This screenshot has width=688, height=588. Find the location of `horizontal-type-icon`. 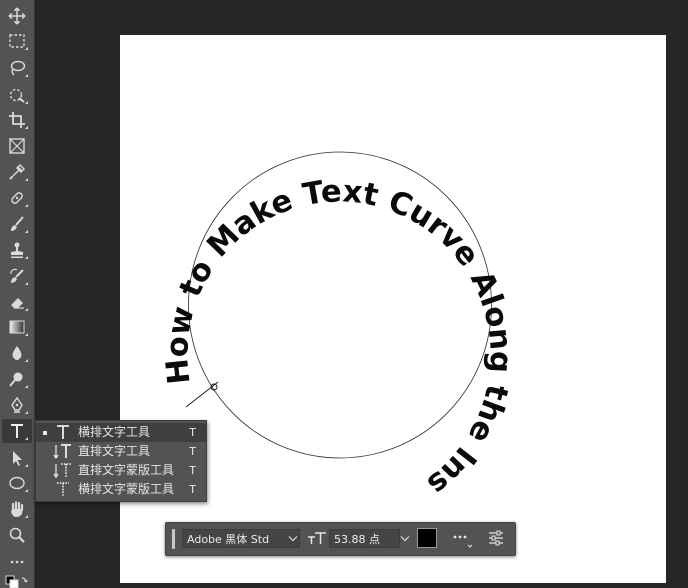

horizontal-type-icon is located at coordinates (63, 432).